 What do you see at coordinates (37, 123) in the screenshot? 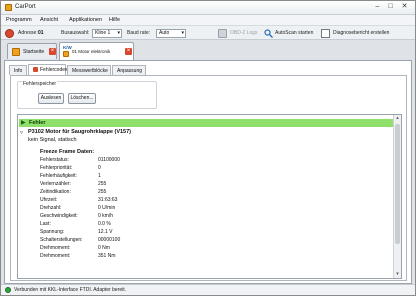
I see `fault-header-label: Fehler` at bounding box center [37, 123].